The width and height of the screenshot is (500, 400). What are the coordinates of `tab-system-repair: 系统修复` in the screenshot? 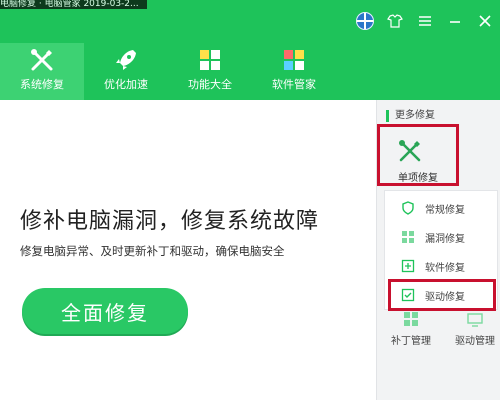 It's located at (42, 71).